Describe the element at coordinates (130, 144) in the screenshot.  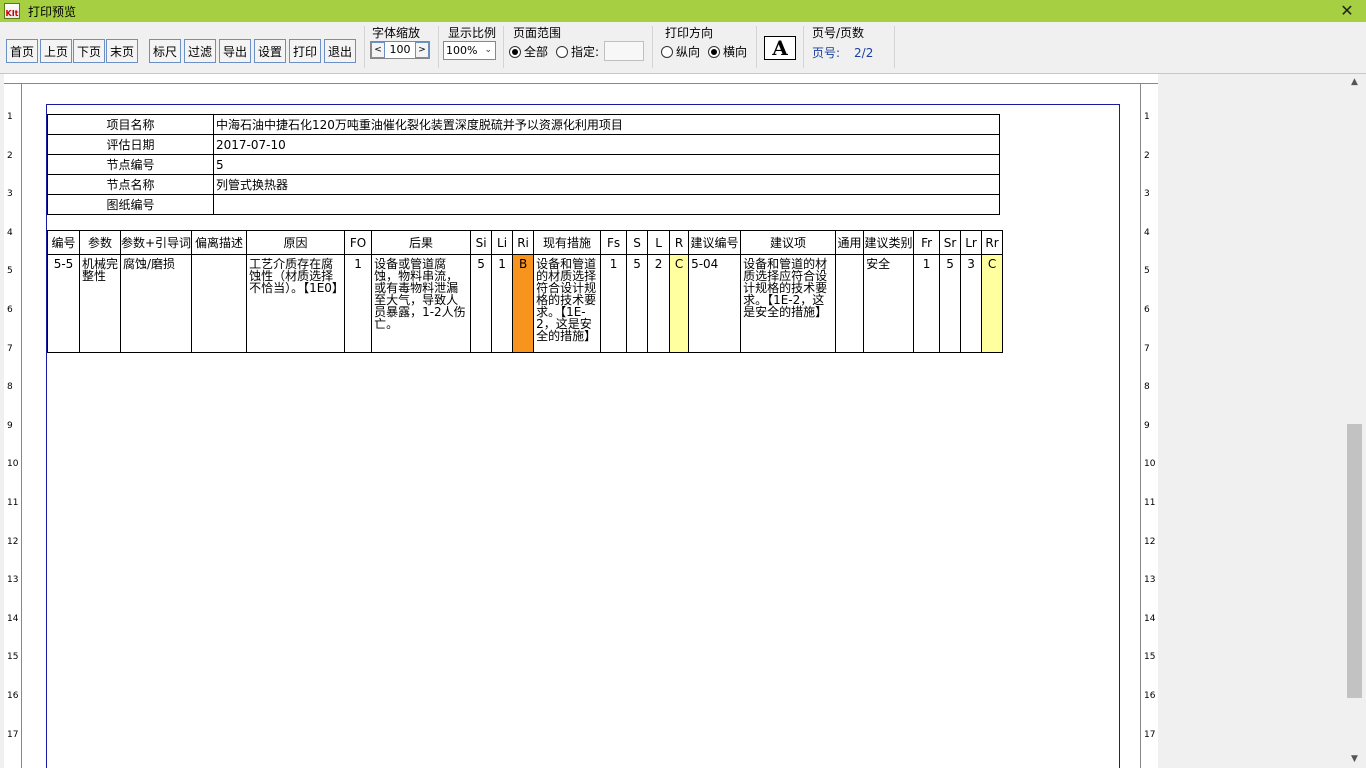
I see `info-key: 评估日期` at that location.